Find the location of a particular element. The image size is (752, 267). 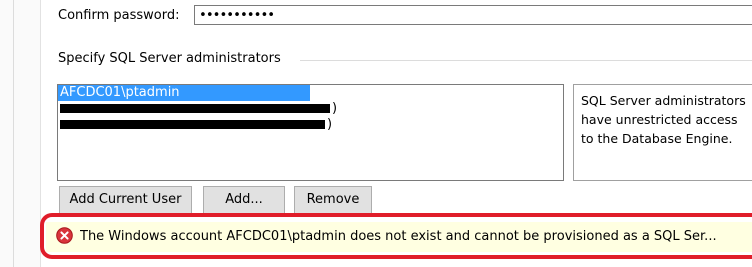

left-rail is located at coordinates (20, 133).